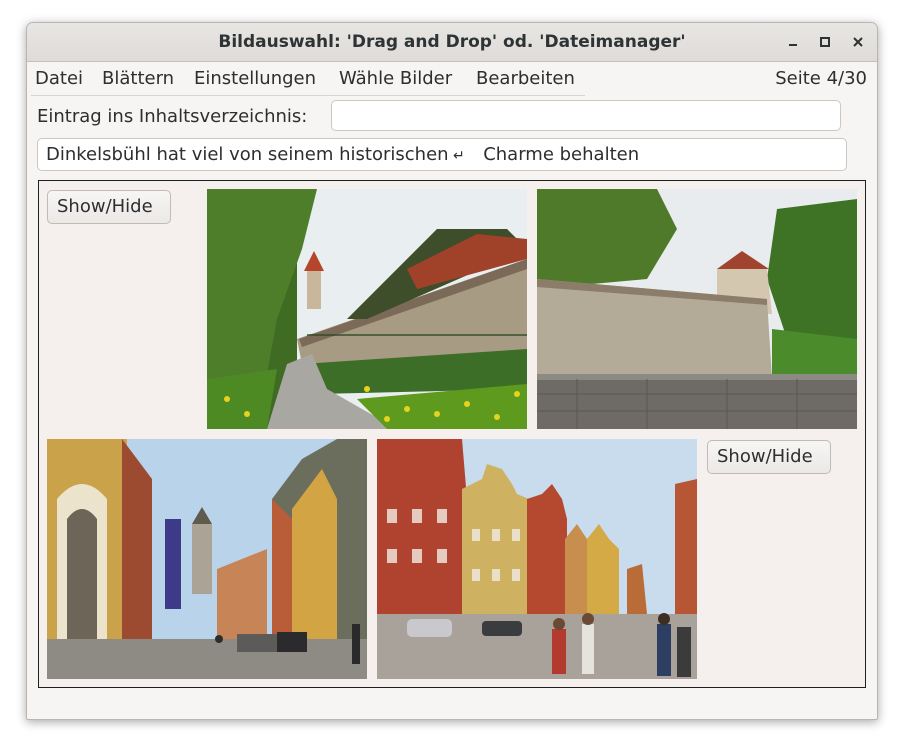 The height and width of the screenshot is (747, 902). I want to click on menu-blaettern: Blättern, so click(138, 78).